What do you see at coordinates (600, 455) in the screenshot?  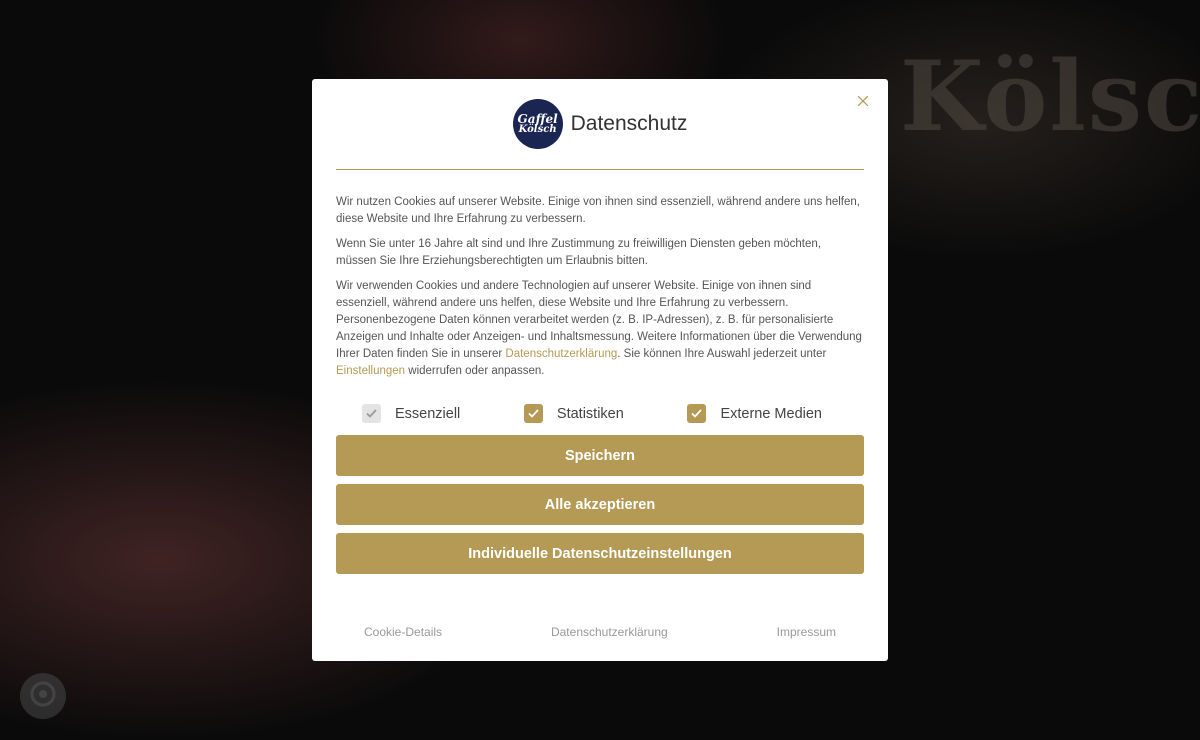 I see `save-button: Speichern` at bounding box center [600, 455].